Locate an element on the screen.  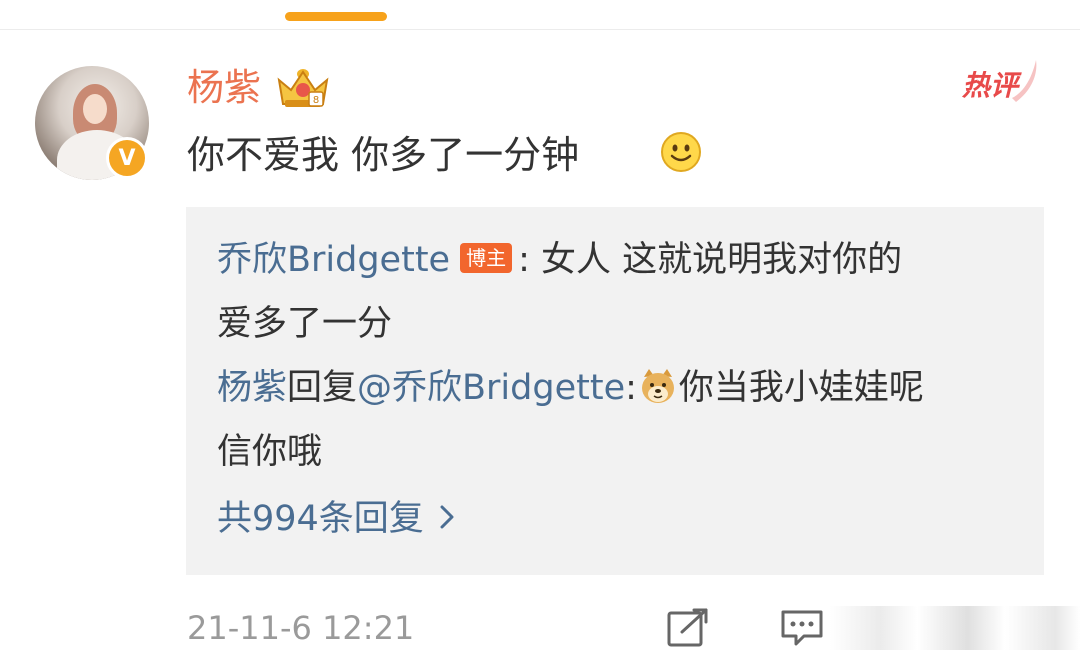
top-divider is located at coordinates (540, 29).